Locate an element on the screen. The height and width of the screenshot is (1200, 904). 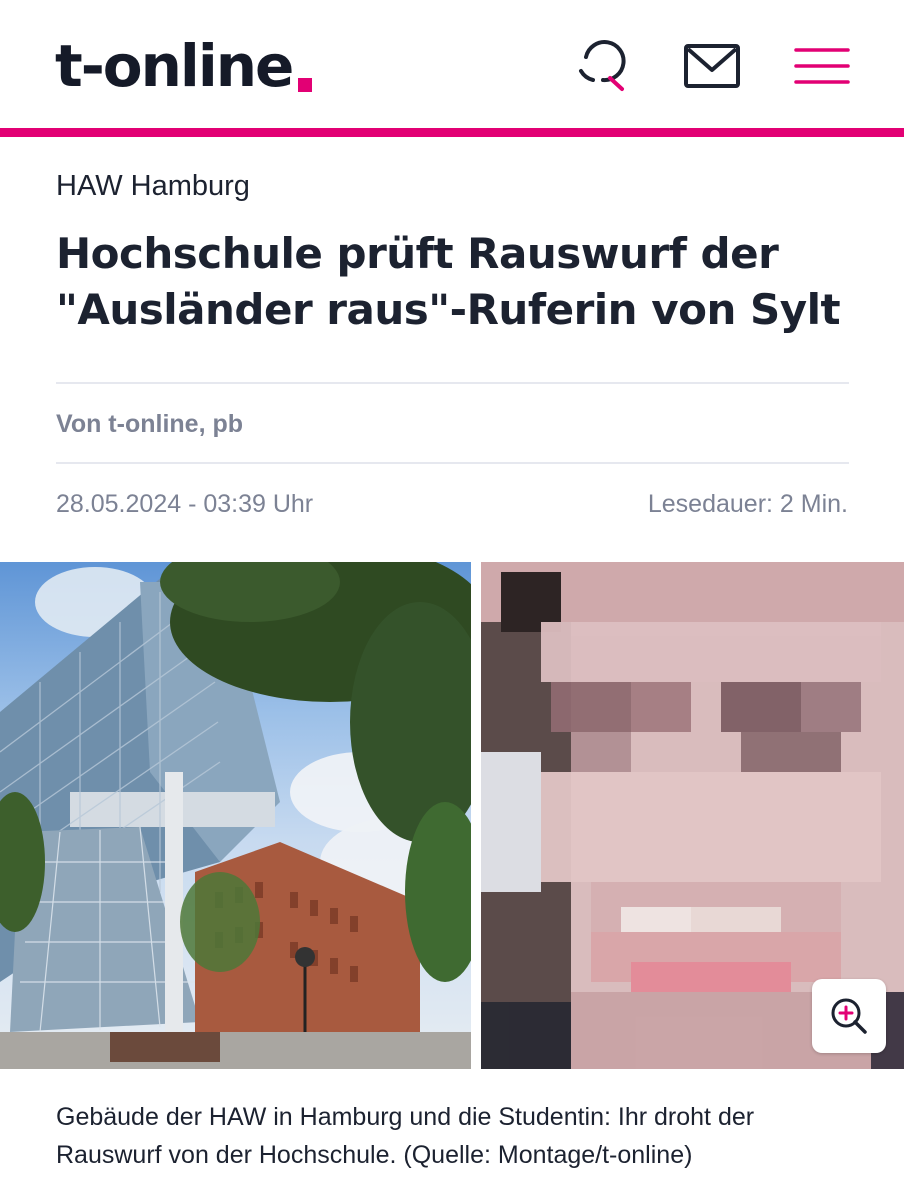
mail-button is located at coordinates (712, 66).